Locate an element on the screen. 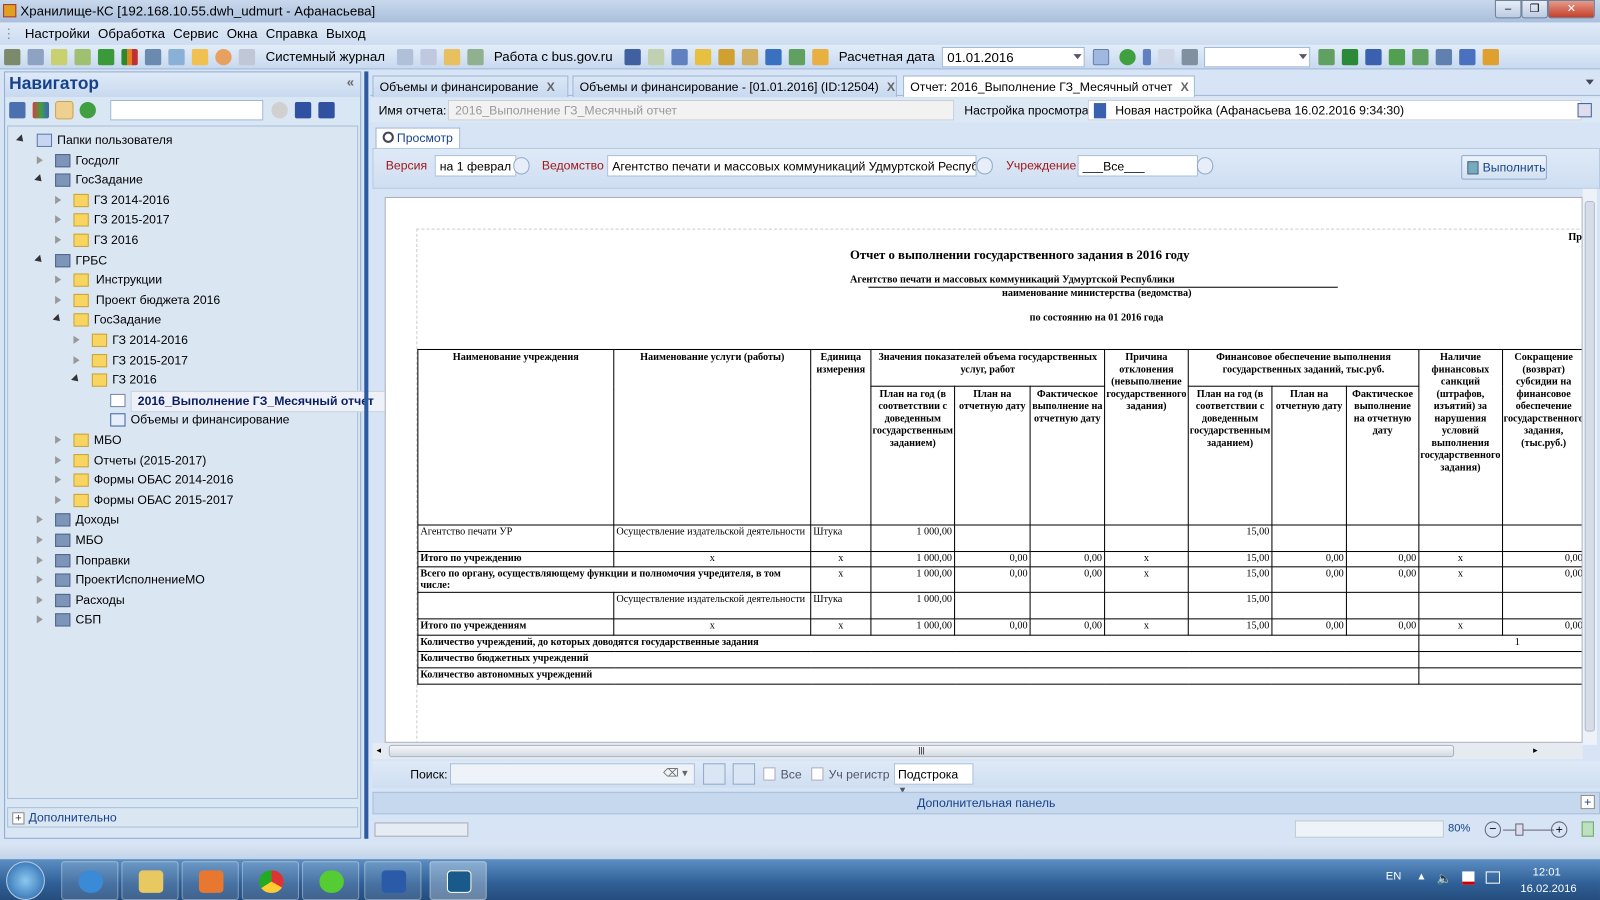  doc-export-icon is located at coordinates (404, 57).